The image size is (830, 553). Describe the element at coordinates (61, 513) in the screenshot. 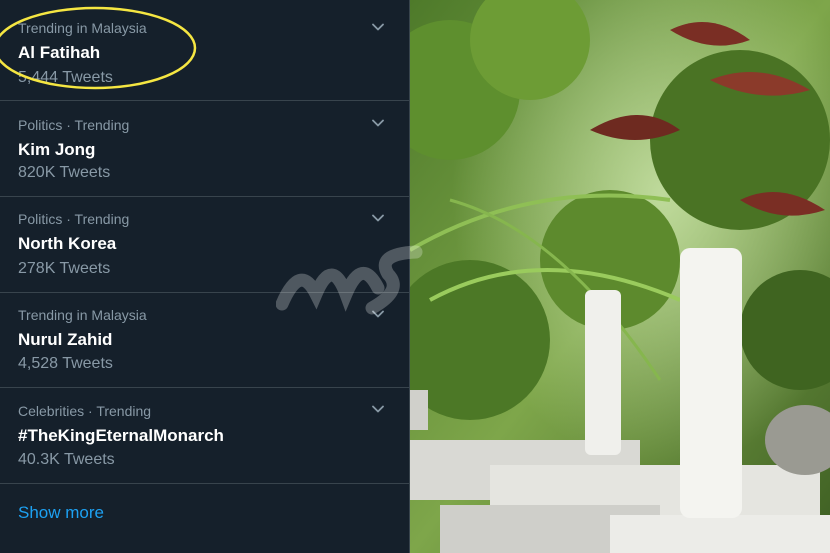

I see `show-more-link: Show more` at that location.